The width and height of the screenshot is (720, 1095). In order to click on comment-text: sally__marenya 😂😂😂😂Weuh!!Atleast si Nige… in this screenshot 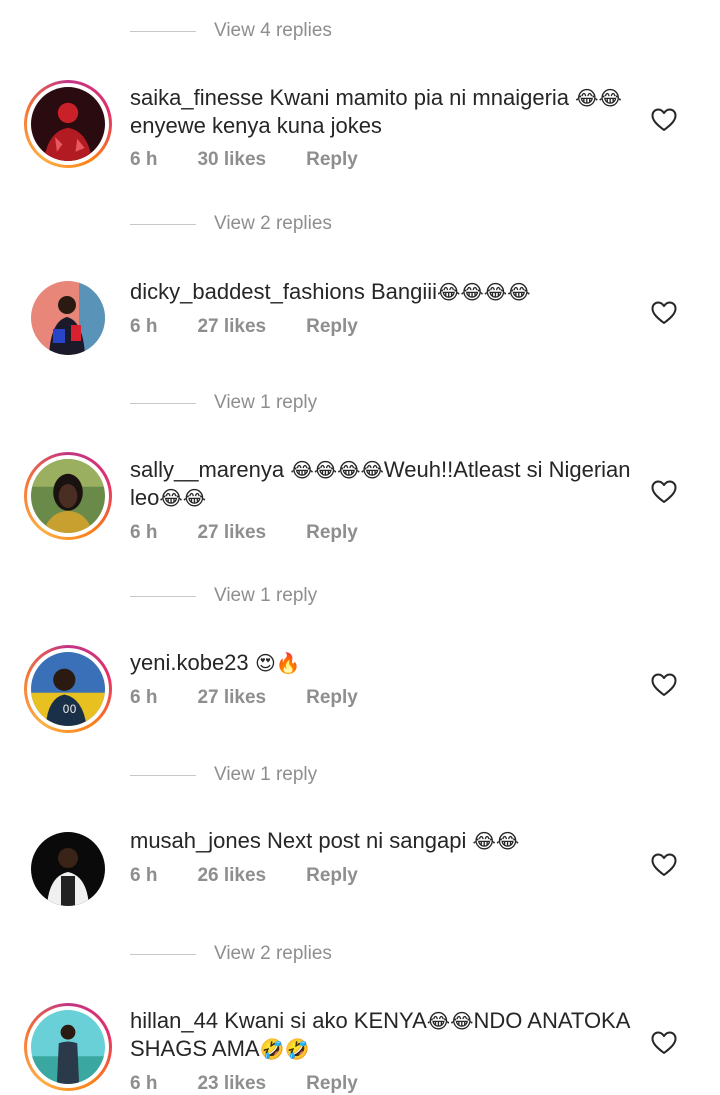, I will do `click(380, 483)`.